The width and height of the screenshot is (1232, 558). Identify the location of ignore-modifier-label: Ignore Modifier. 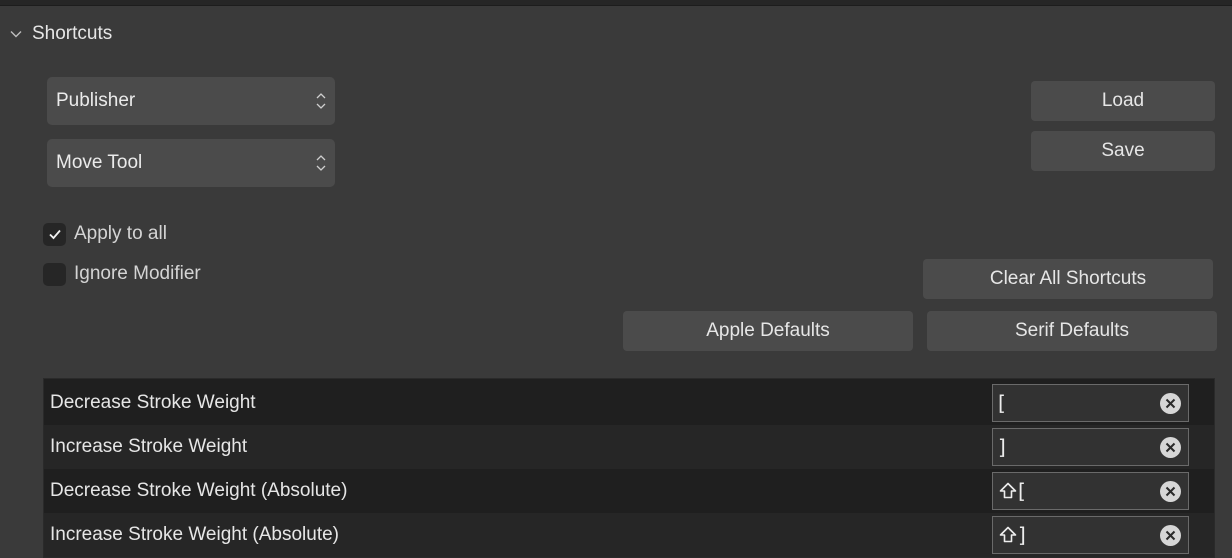
(137, 273).